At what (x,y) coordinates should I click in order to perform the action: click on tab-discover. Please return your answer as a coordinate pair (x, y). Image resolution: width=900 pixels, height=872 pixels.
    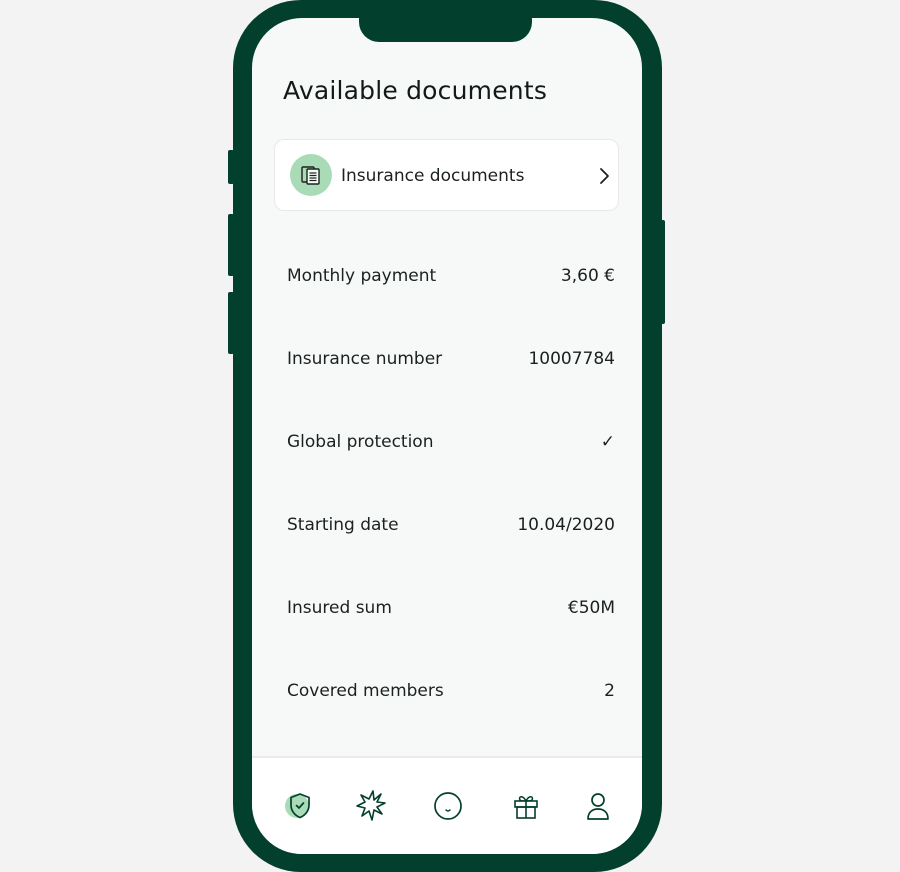
    Looking at the image, I should click on (371, 806).